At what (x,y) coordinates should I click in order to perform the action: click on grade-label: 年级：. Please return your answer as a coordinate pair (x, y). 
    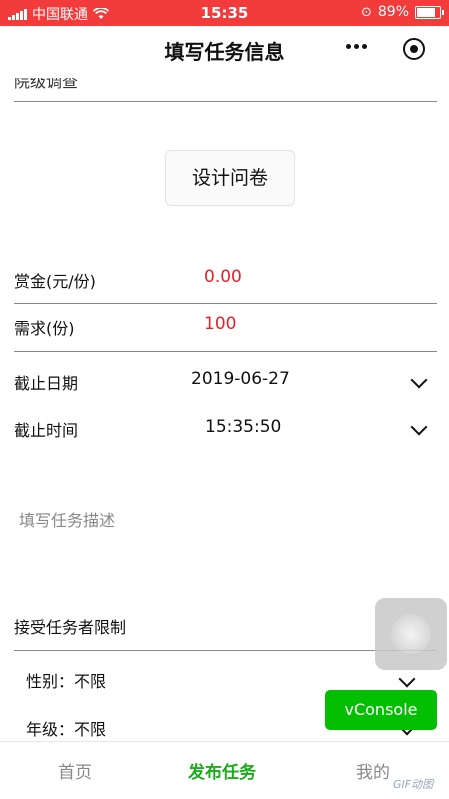
    Looking at the image, I should click on (50, 729).